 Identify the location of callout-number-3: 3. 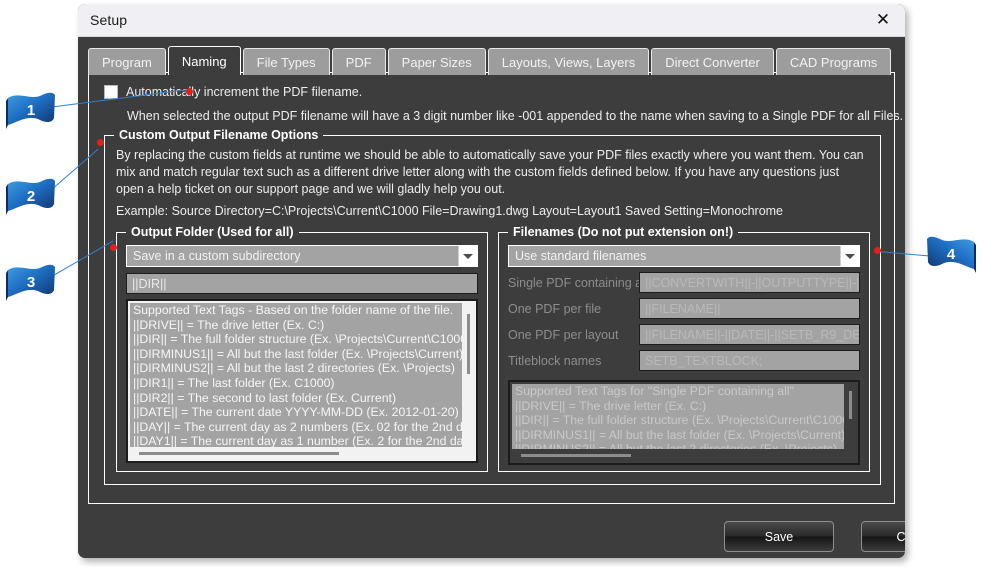
(31, 282).